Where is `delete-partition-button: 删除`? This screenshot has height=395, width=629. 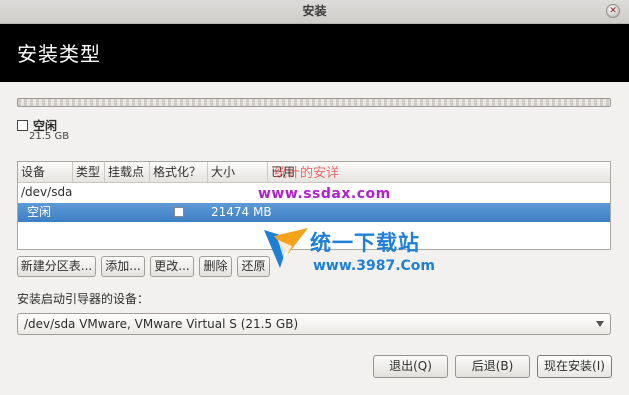
delete-partition-button: 删除 is located at coordinates (215, 266).